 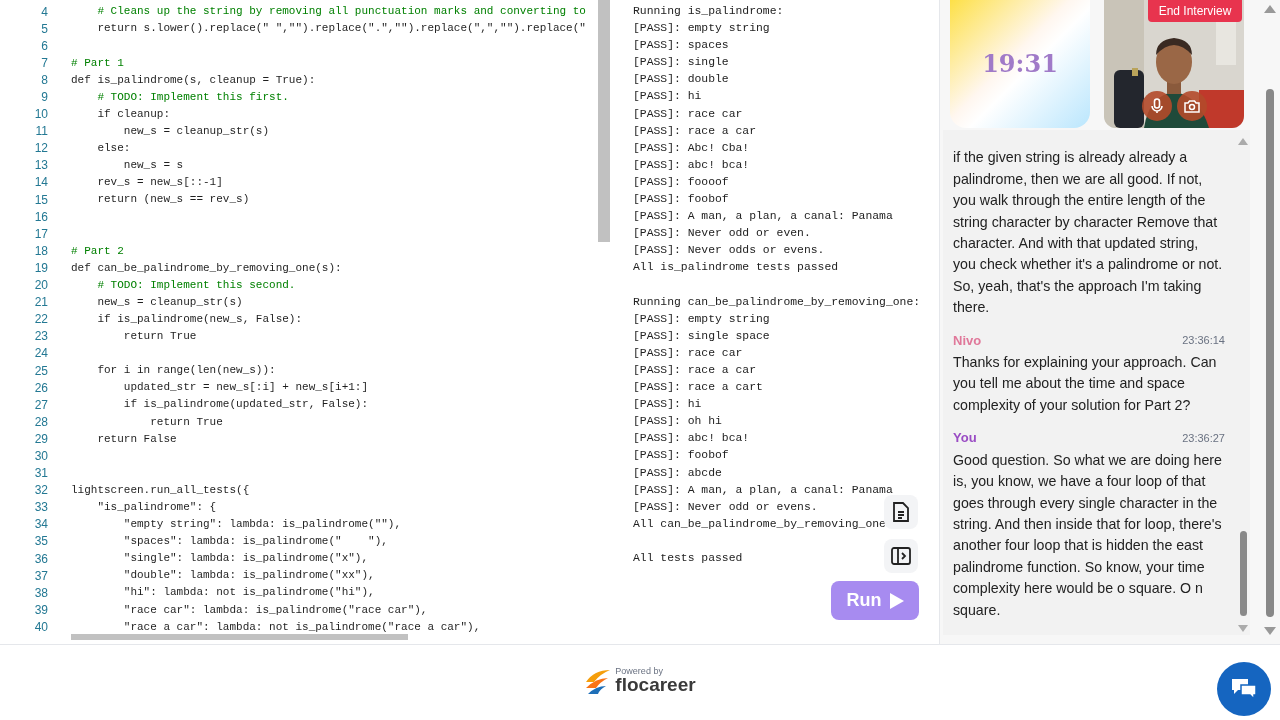 What do you see at coordinates (44, 97) in the screenshot?
I see `line-number: 9` at bounding box center [44, 97].